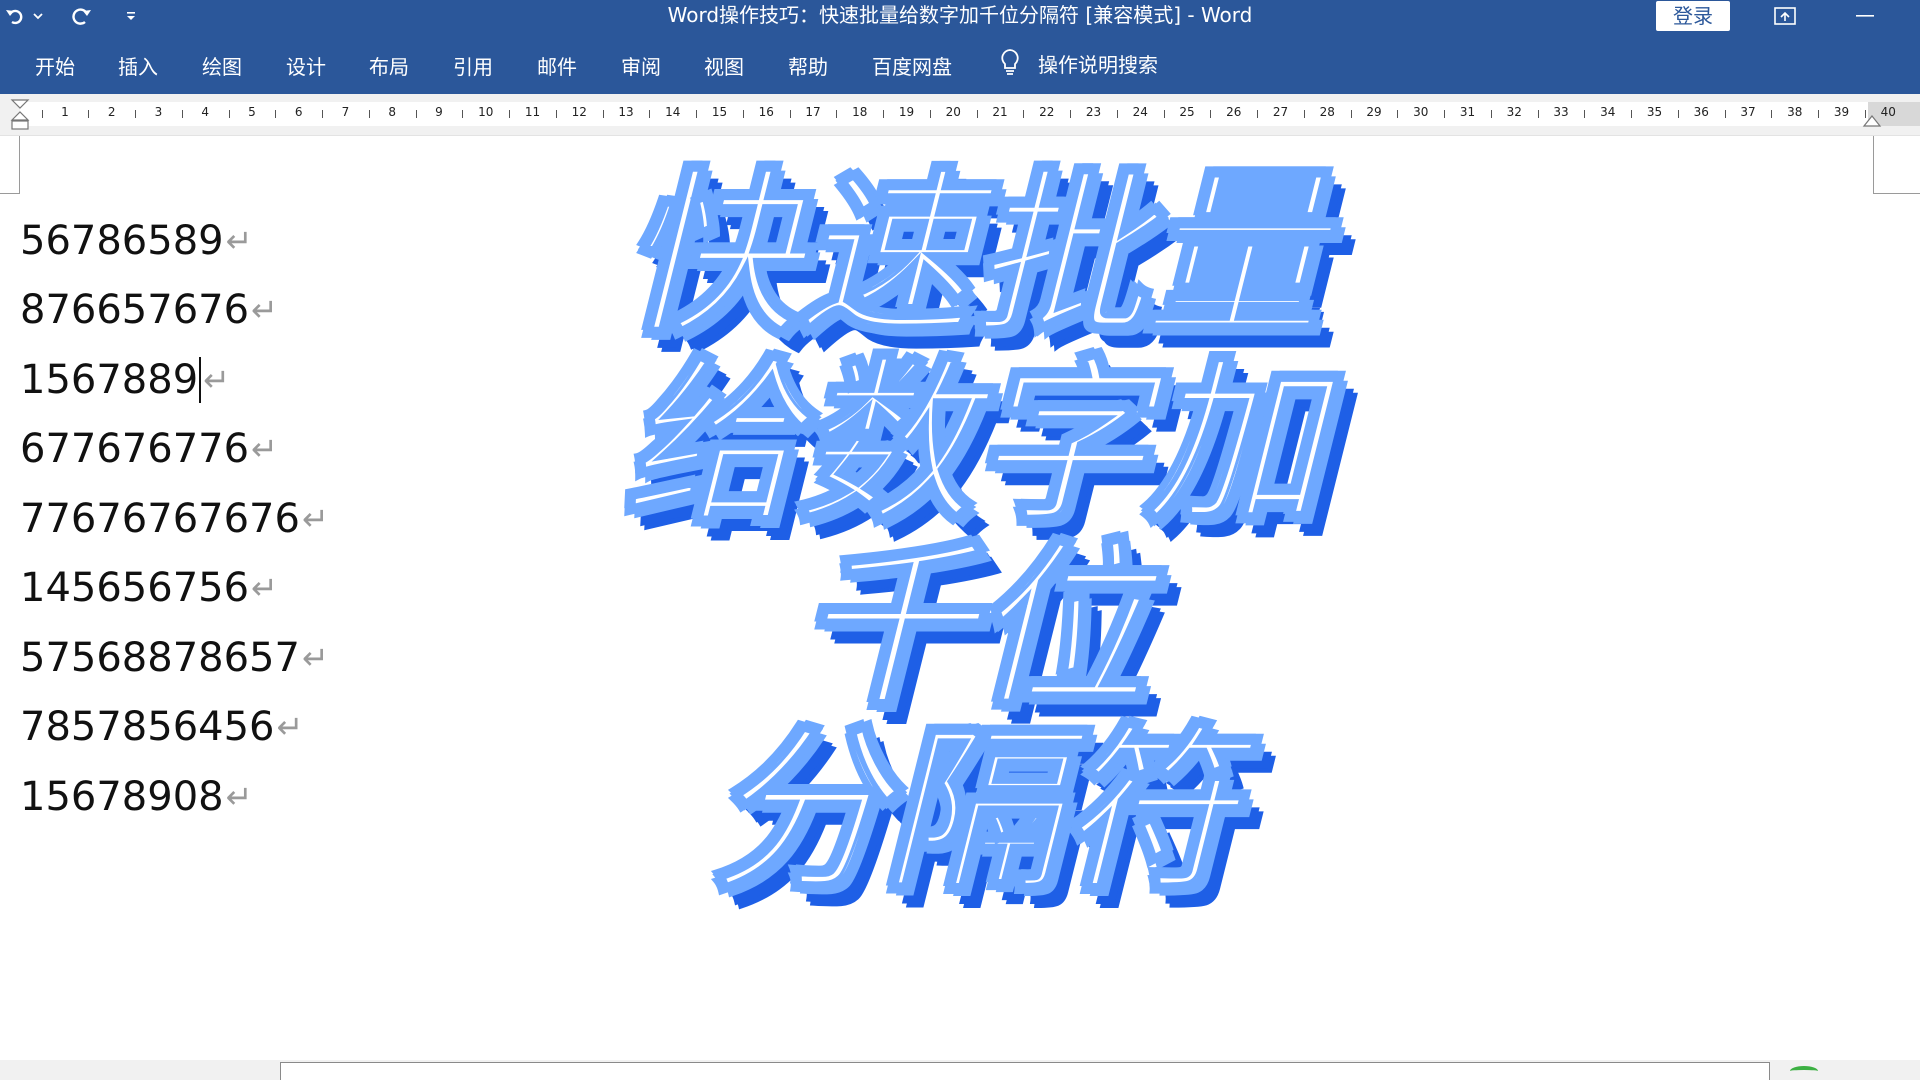 The width and height of the screenshot is (1920, 1080). I want to click on bottom-strip, so click(960, 1070).